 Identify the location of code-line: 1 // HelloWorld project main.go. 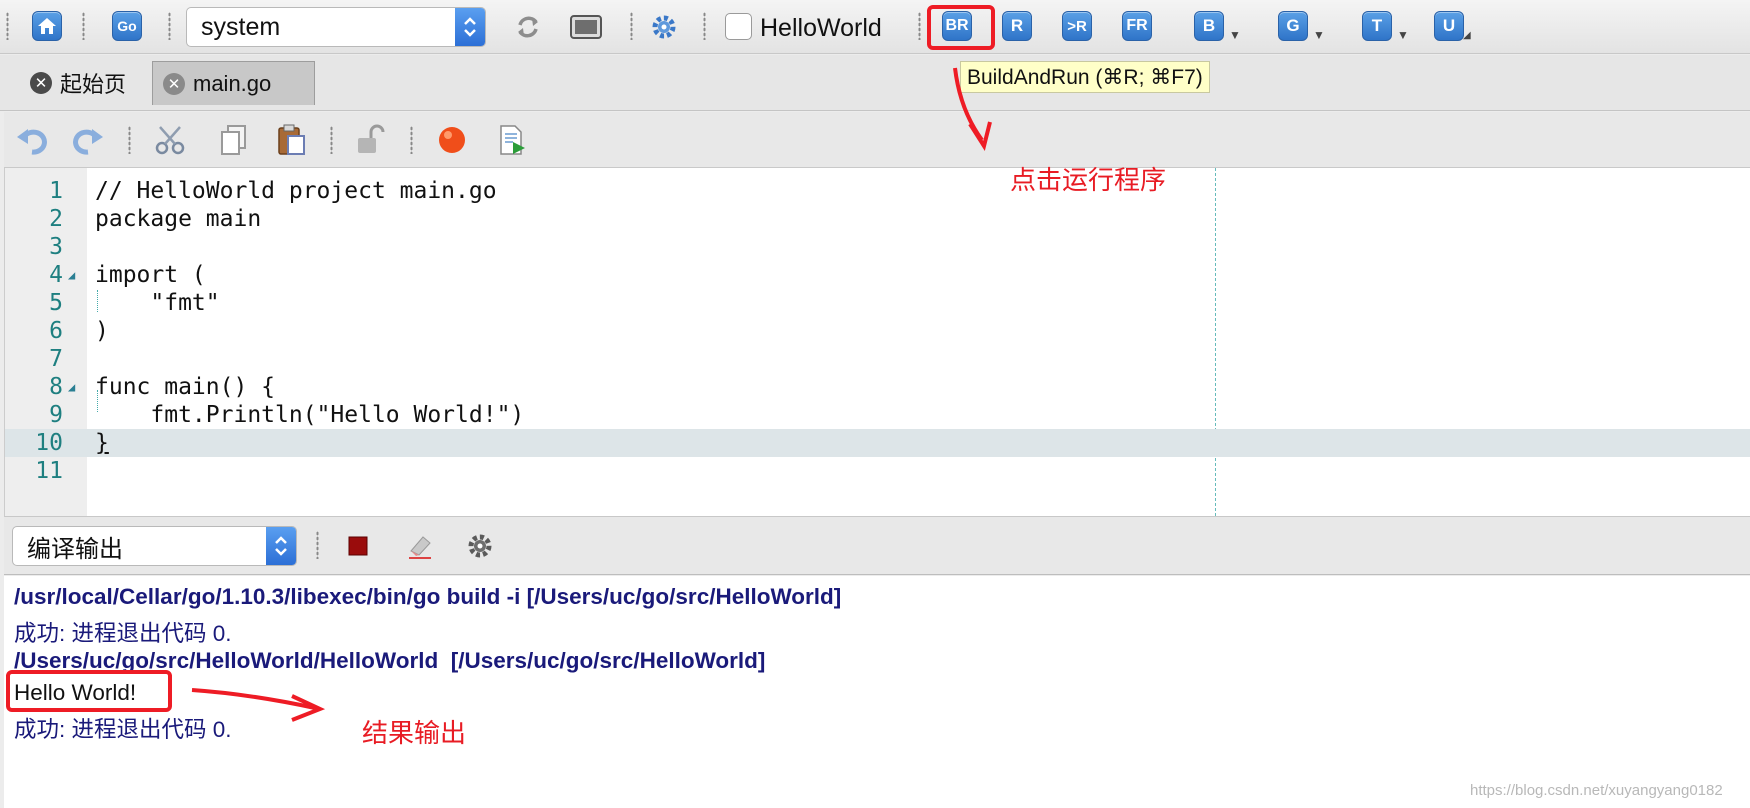
(877, 191).